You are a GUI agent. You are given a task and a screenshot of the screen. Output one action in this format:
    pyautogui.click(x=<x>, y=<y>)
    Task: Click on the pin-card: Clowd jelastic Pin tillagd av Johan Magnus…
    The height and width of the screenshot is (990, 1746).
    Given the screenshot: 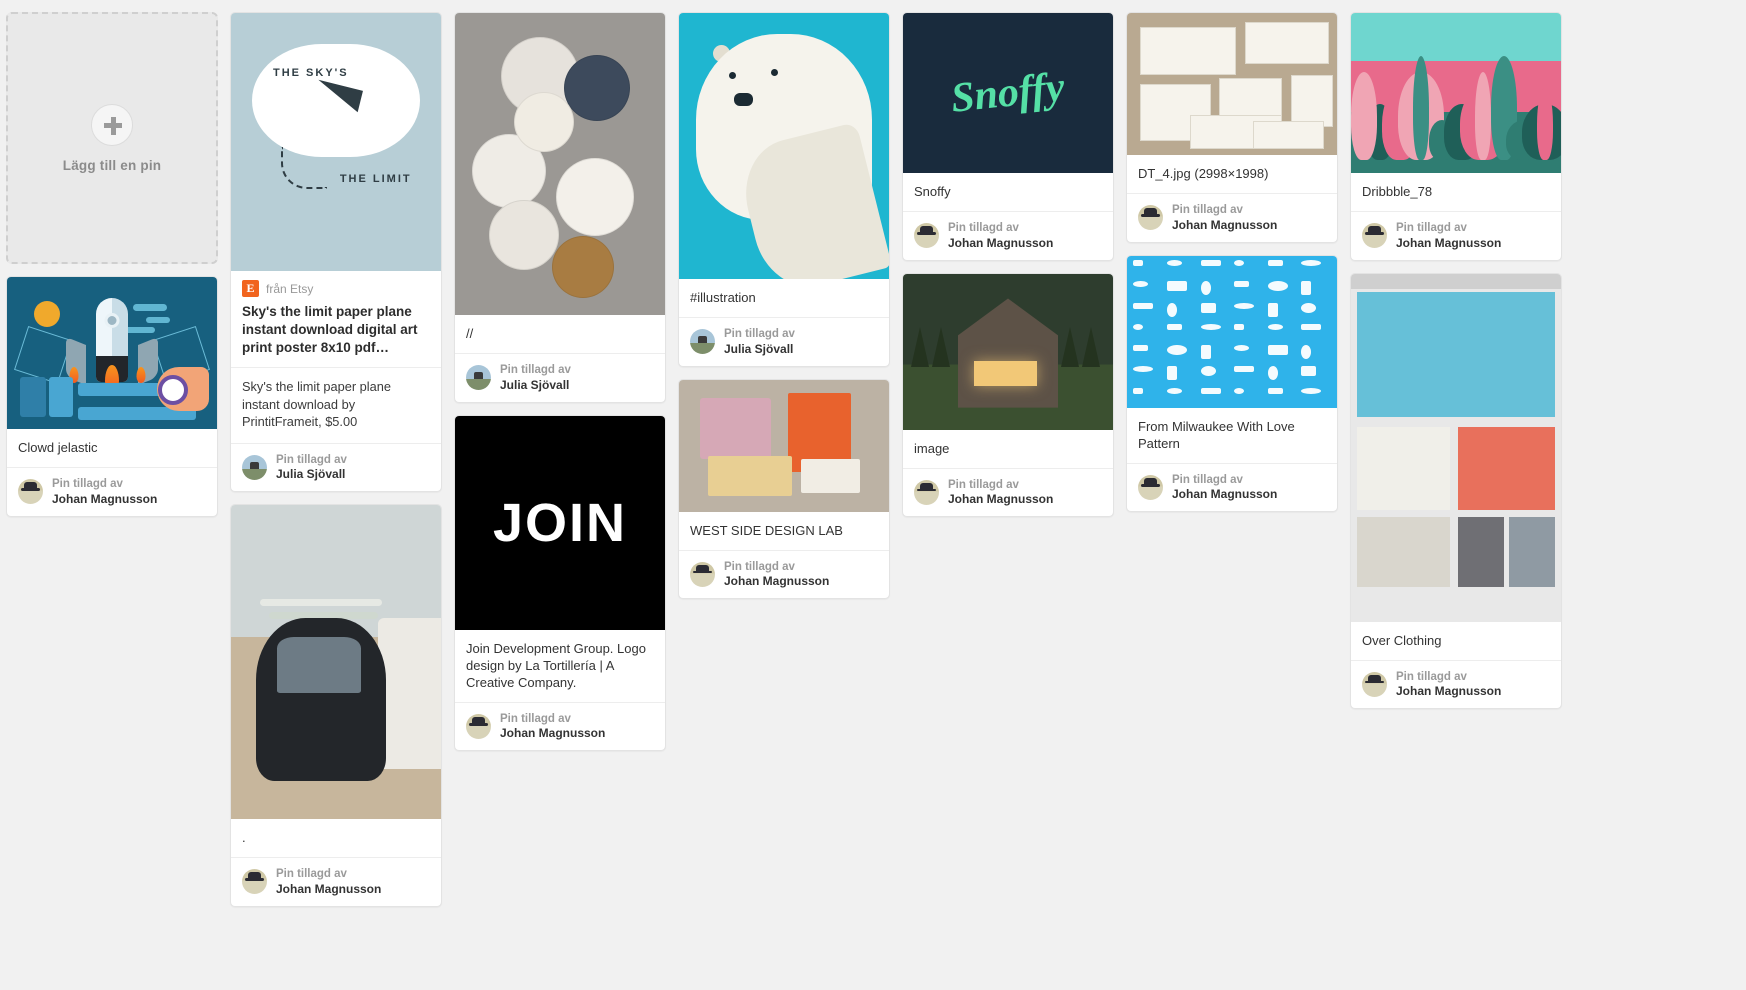 What is the action you would take?
    pyautogui.click(x=112, y=396)
    